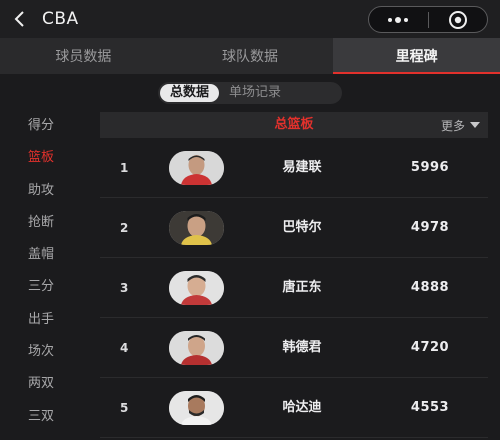 This screenshot has width=500, height=440. Describe the element at coordinates (475, 125) in the screenshot. I see `caret-down-icon` at that location.